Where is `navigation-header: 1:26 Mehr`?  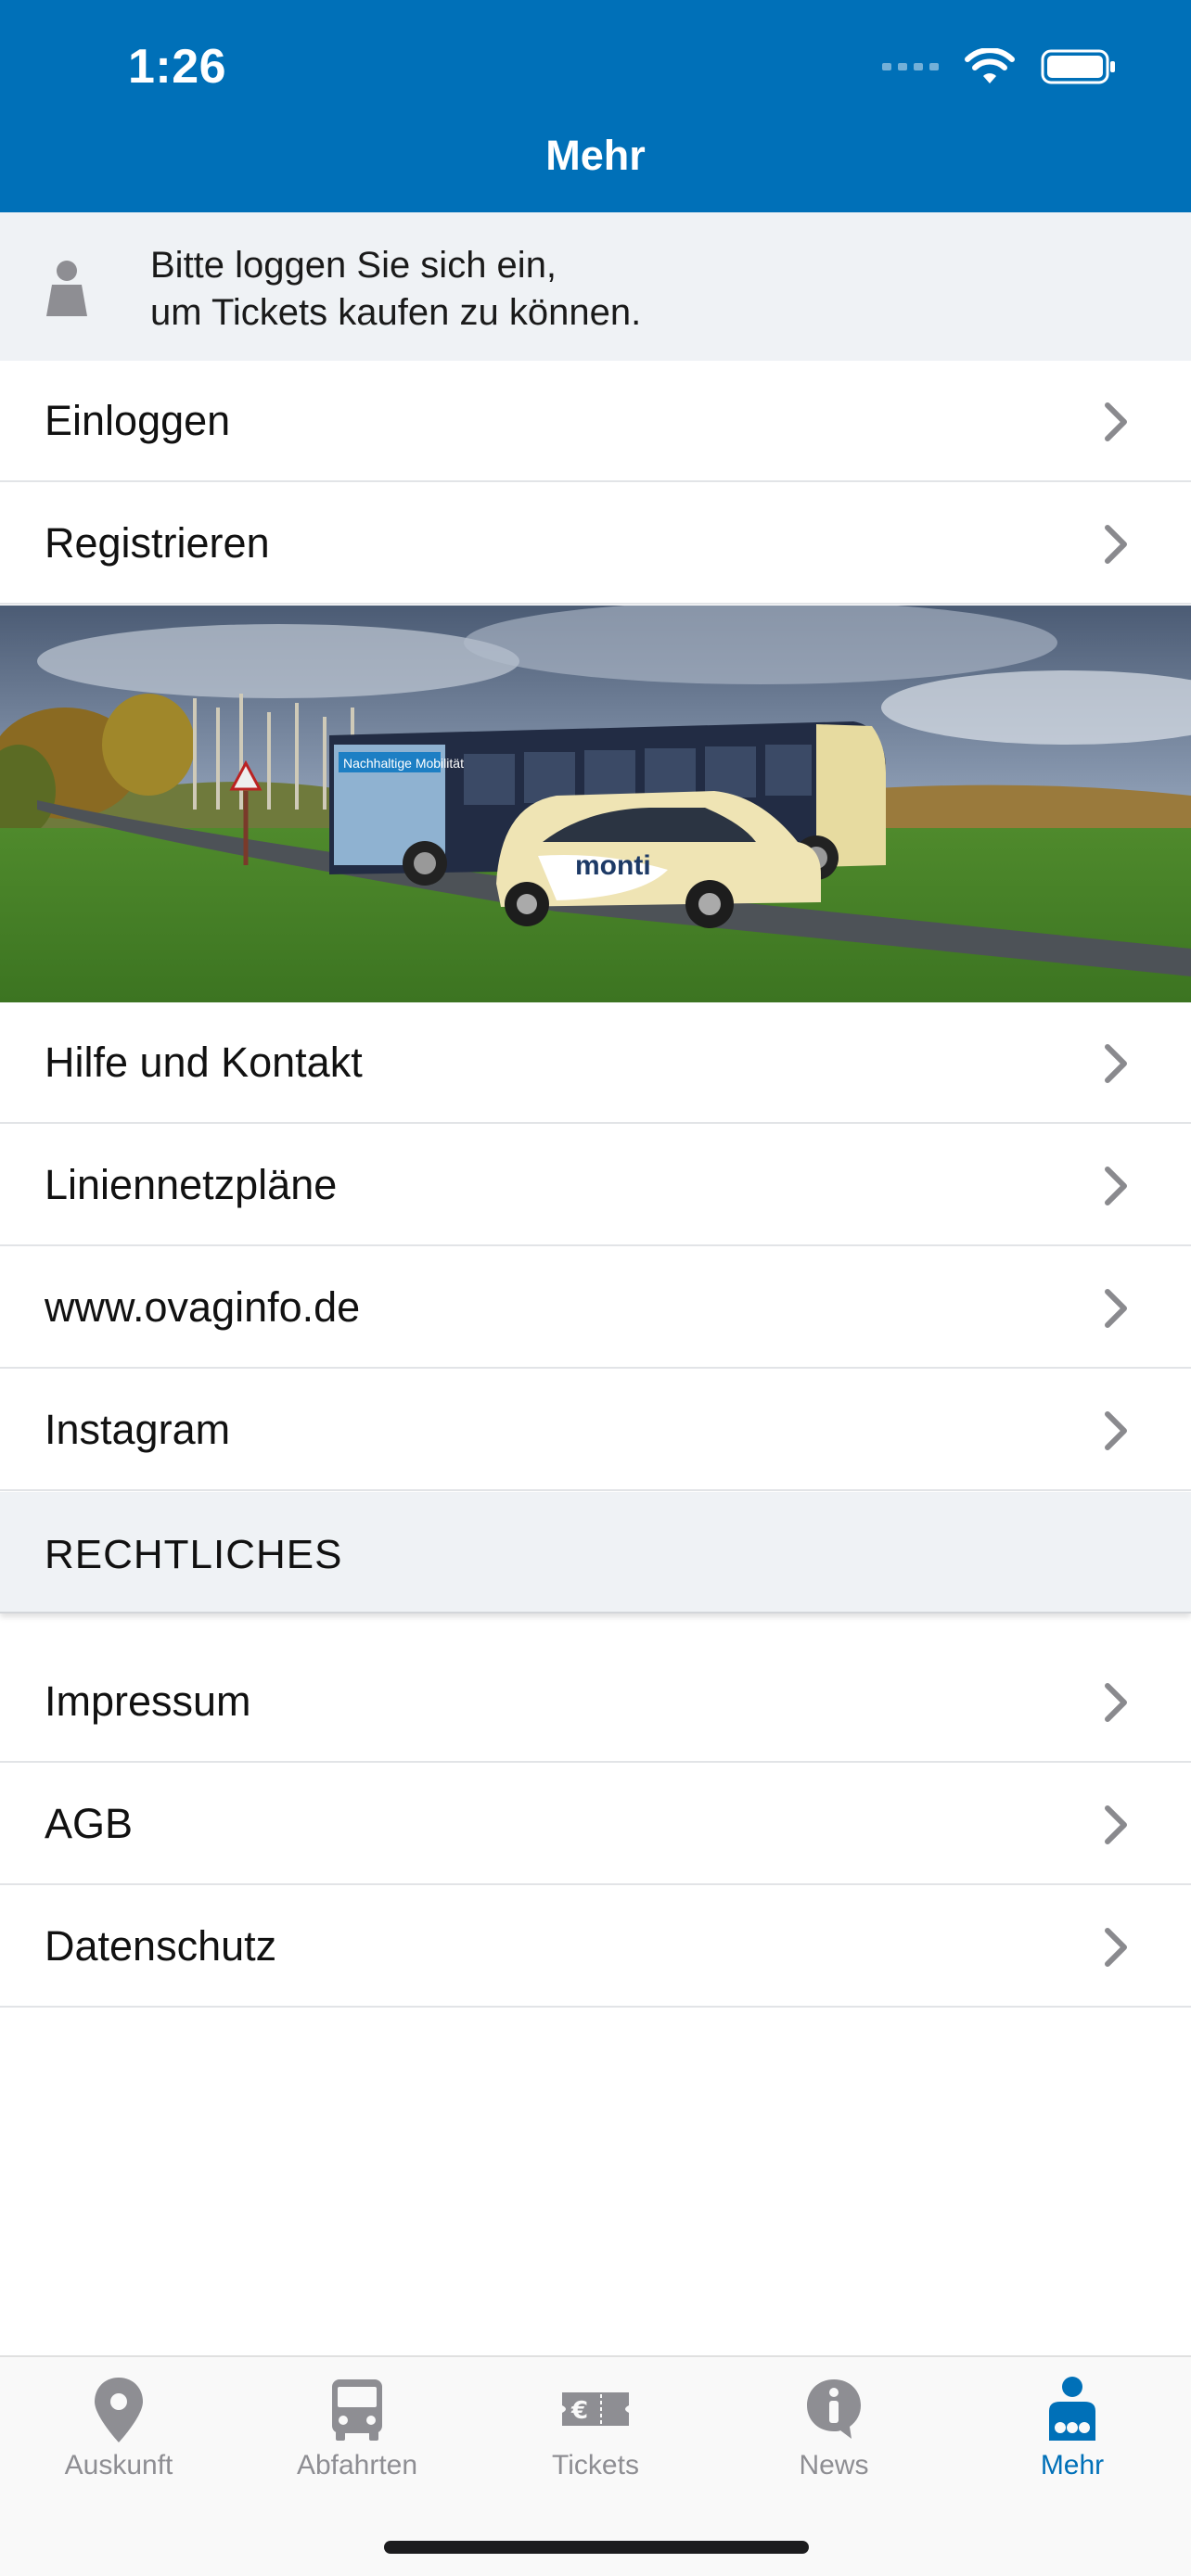
navigation-header: 1:26 Mehr is located at coordinates (595, 106).